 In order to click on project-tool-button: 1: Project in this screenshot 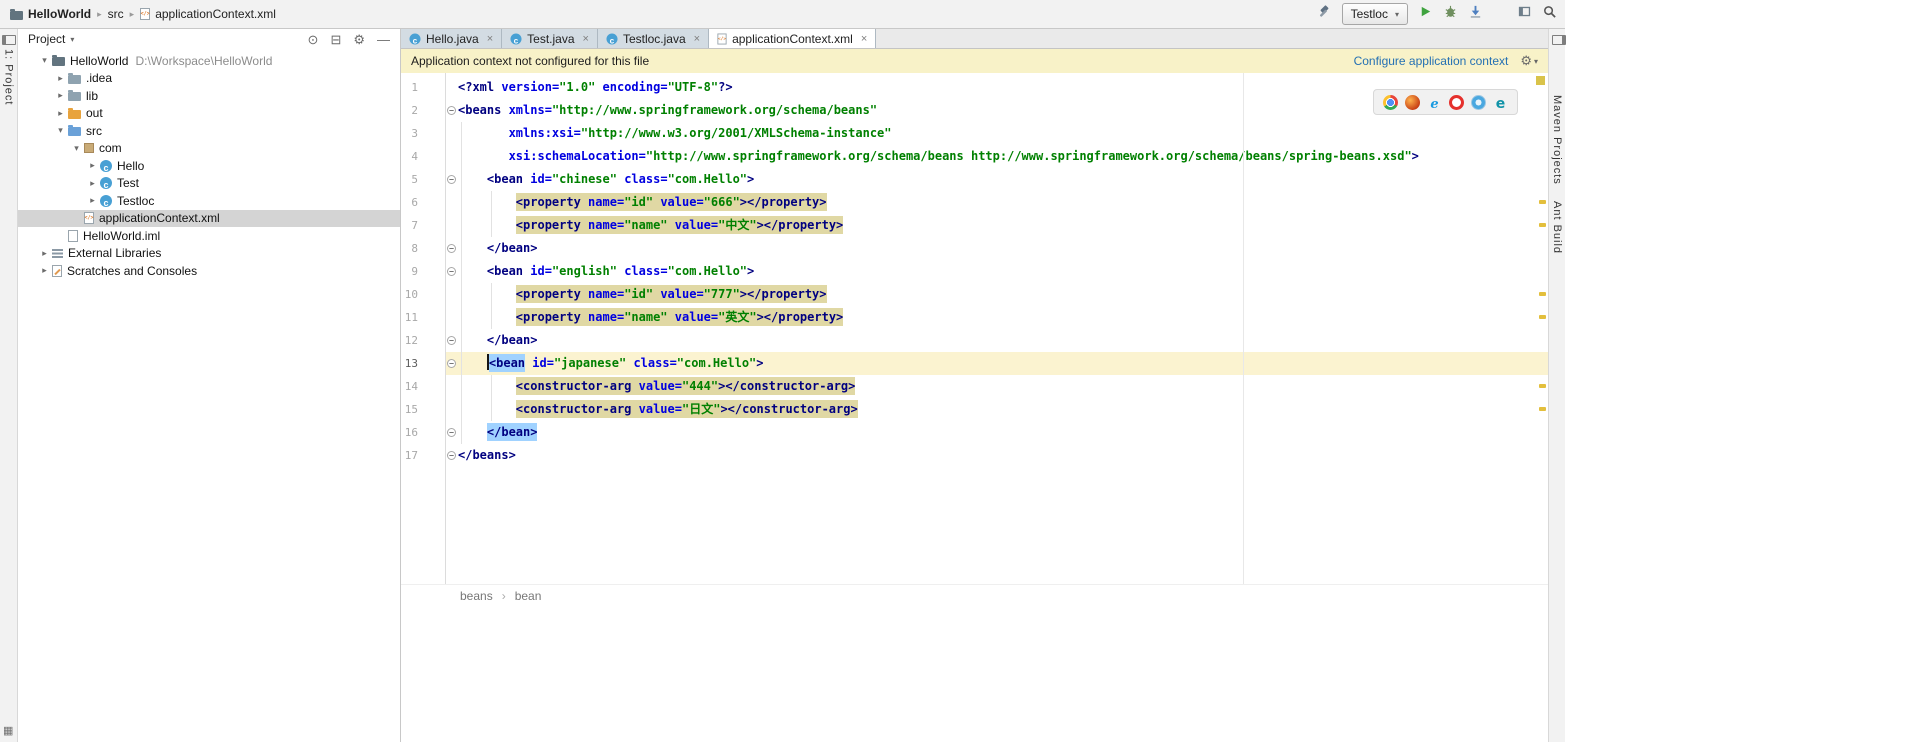, I will do `click(8, 70)`.